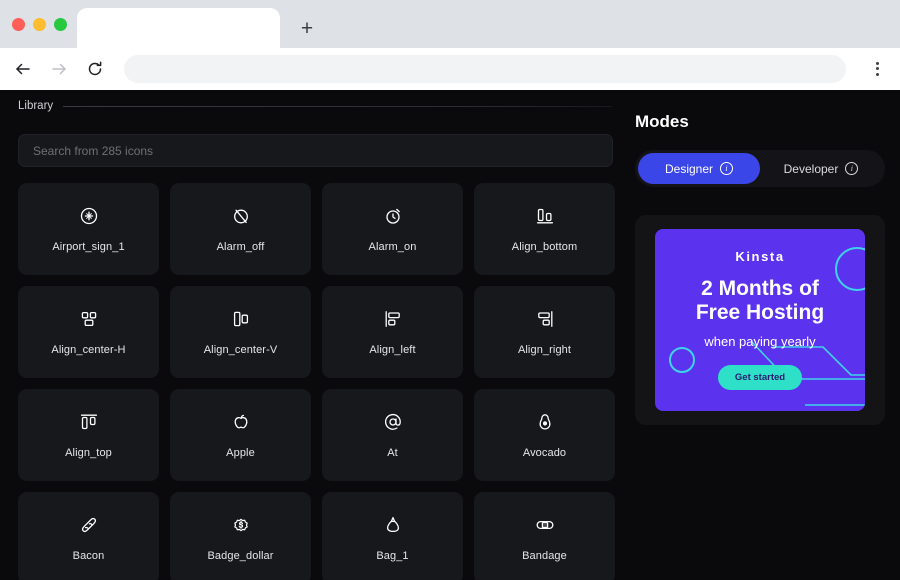 Image resolution: width=900 pixels, height=580 pixels. Describe the element at coordinates (88, 556) in the screenshot. I see `icon-card-label: Bacon` at that location.